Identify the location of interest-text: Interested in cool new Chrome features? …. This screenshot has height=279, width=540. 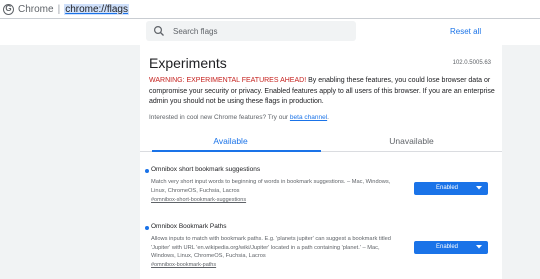
(239, 117).